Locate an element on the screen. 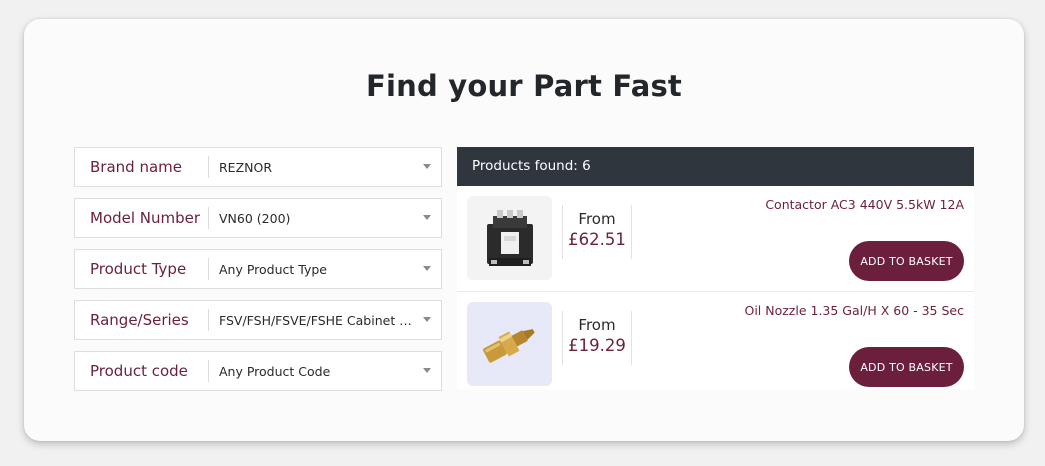 The height and width of the screenshot is (466, 1045). filter-value: Any Product Type is located at coordinates (273, 269).